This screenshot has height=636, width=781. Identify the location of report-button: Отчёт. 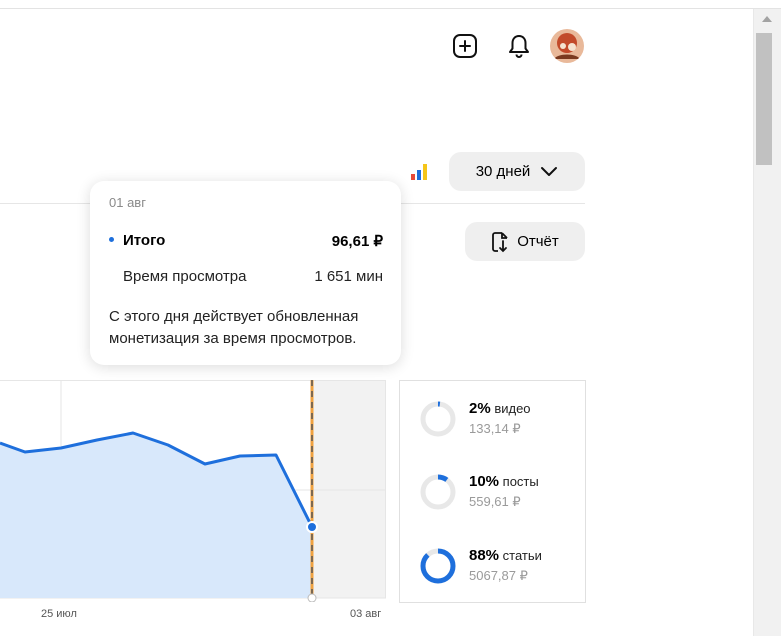
(525, 241).